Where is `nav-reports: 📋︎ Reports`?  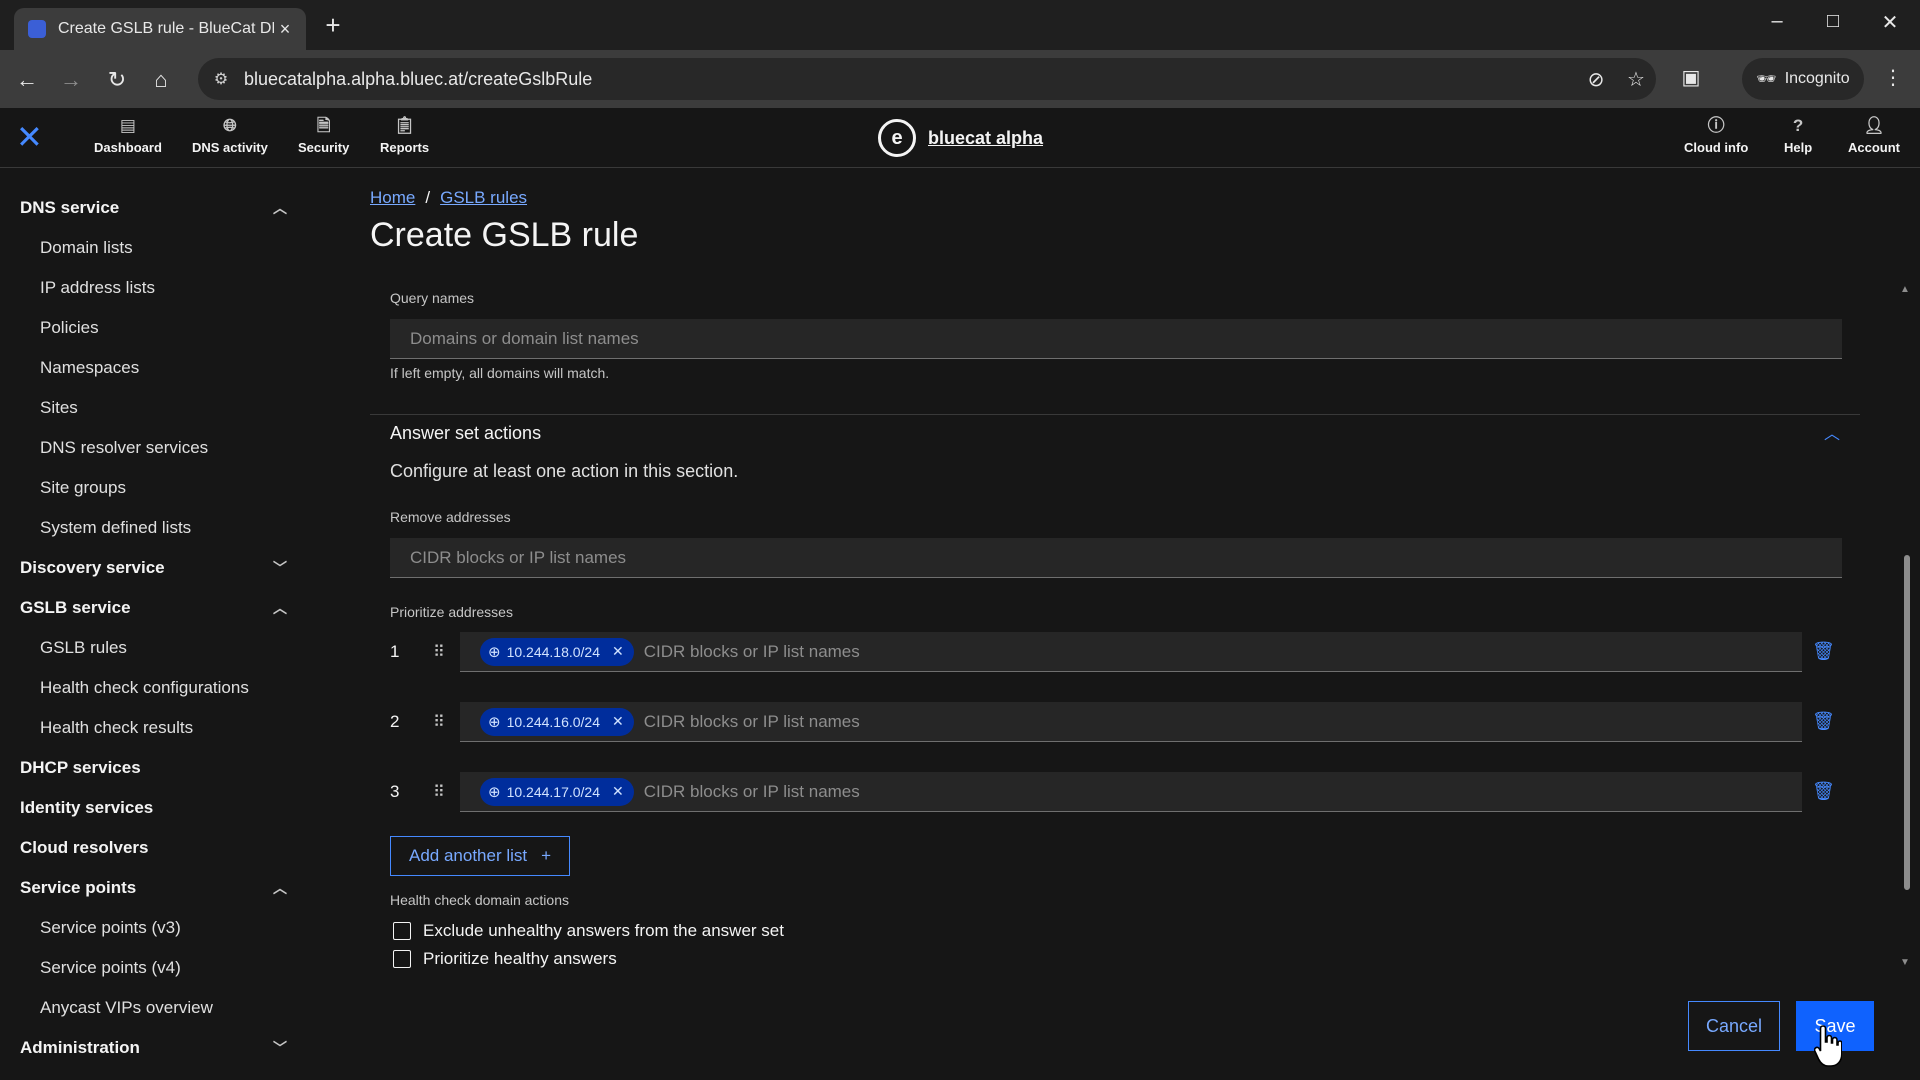 nav-reports: 📋︎ Reports is located at coordinates (404, 135).